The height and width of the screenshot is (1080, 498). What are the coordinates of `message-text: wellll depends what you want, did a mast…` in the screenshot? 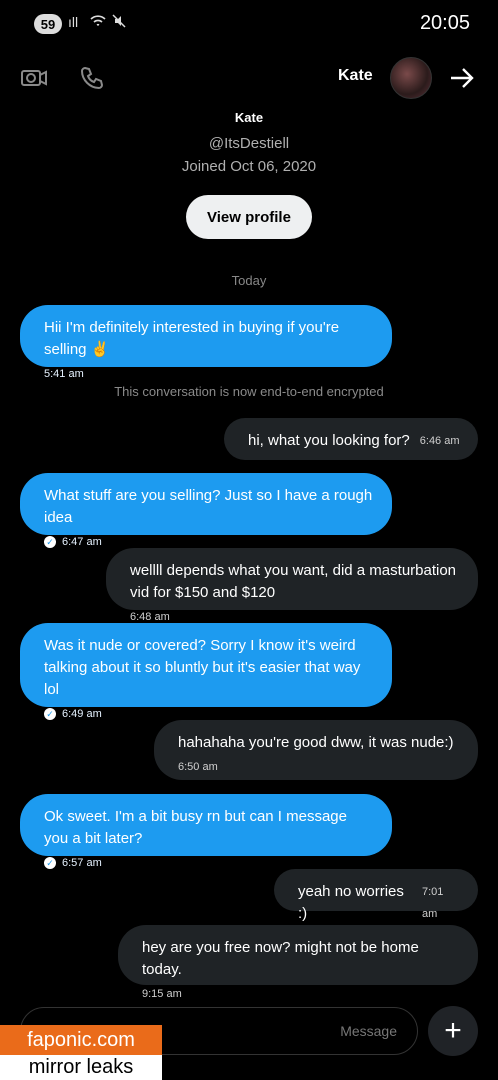 It's located at (293, 581).